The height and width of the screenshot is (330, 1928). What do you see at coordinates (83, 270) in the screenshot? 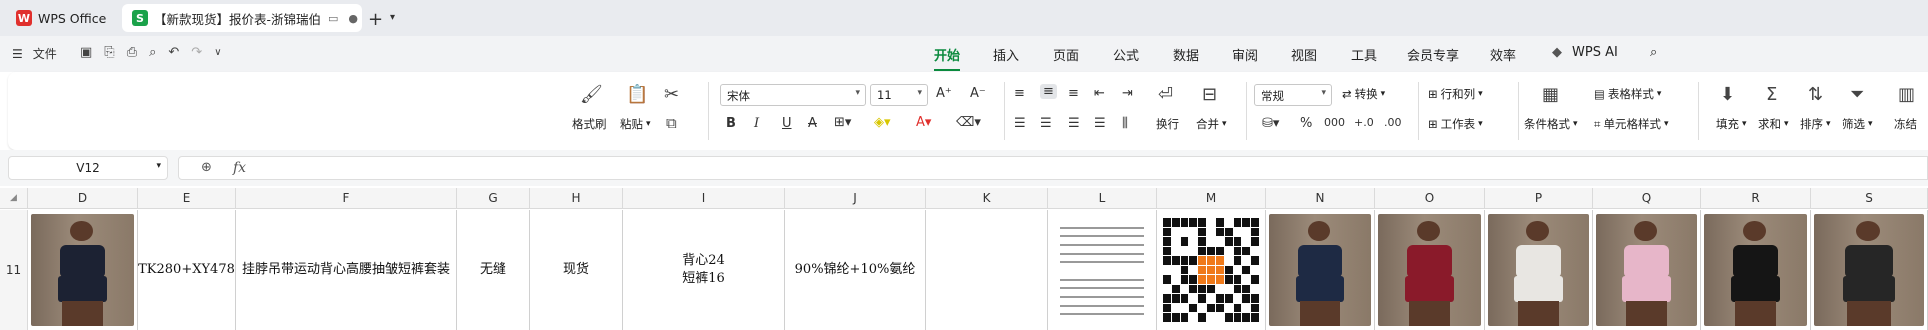
I see `cell-D11-photo` at bounding box center [83, 270].